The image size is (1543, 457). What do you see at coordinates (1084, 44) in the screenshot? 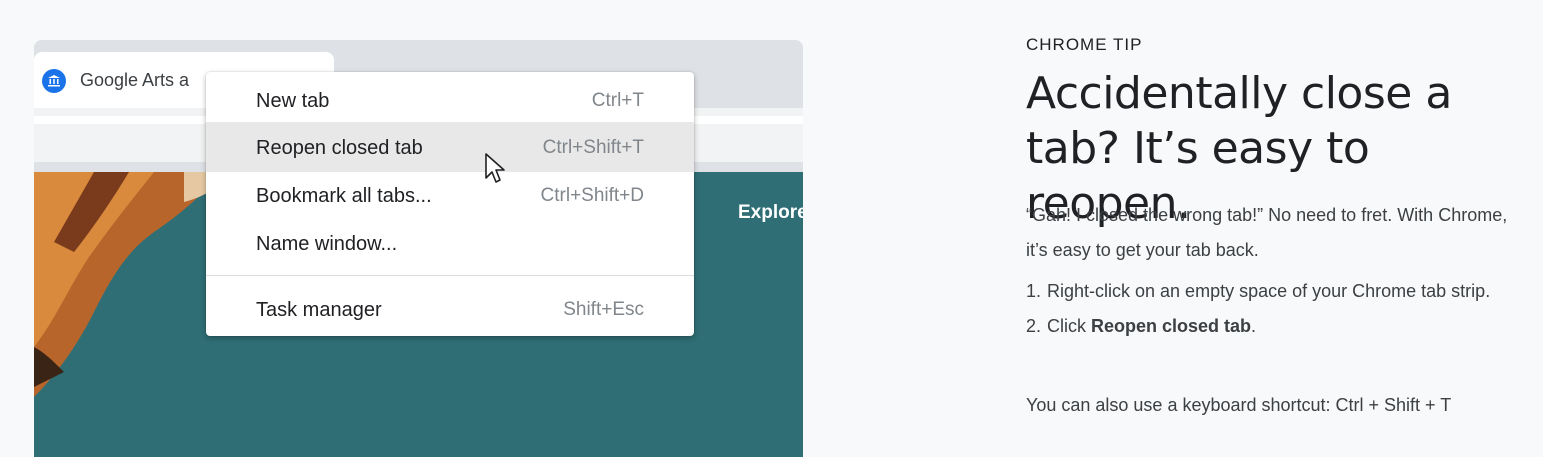
I see `tip-kicker: CHROME TIP` at bounding box center [1084, 44].